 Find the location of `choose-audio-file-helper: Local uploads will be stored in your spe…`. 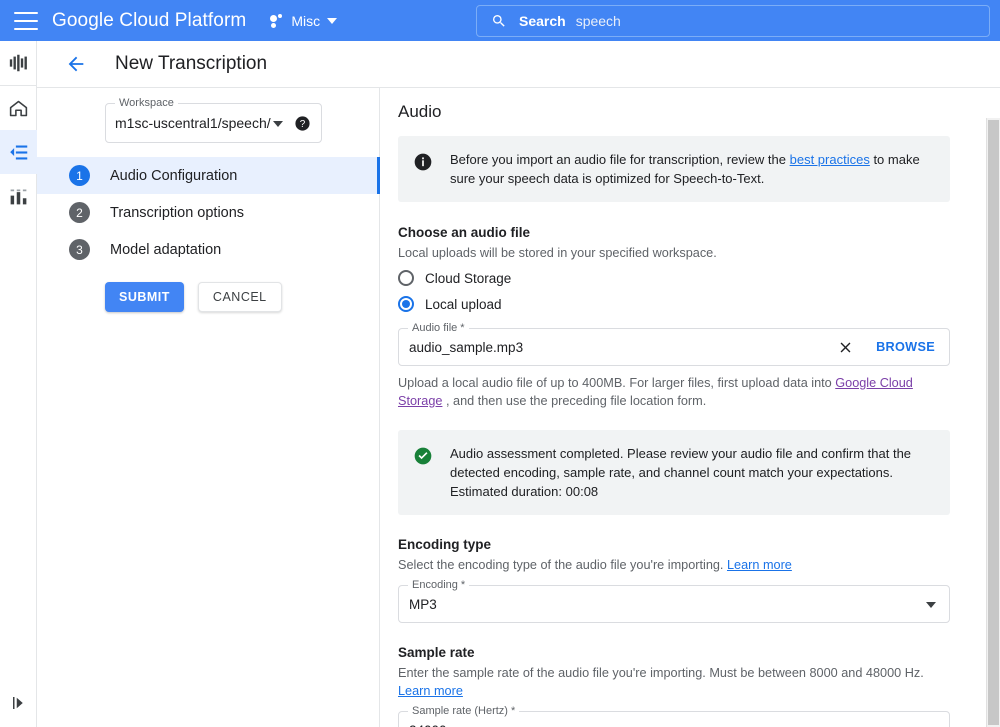

choose-audio-file-helper: Local uploads will be stored in your spe… is located at coordinates (557, 253).